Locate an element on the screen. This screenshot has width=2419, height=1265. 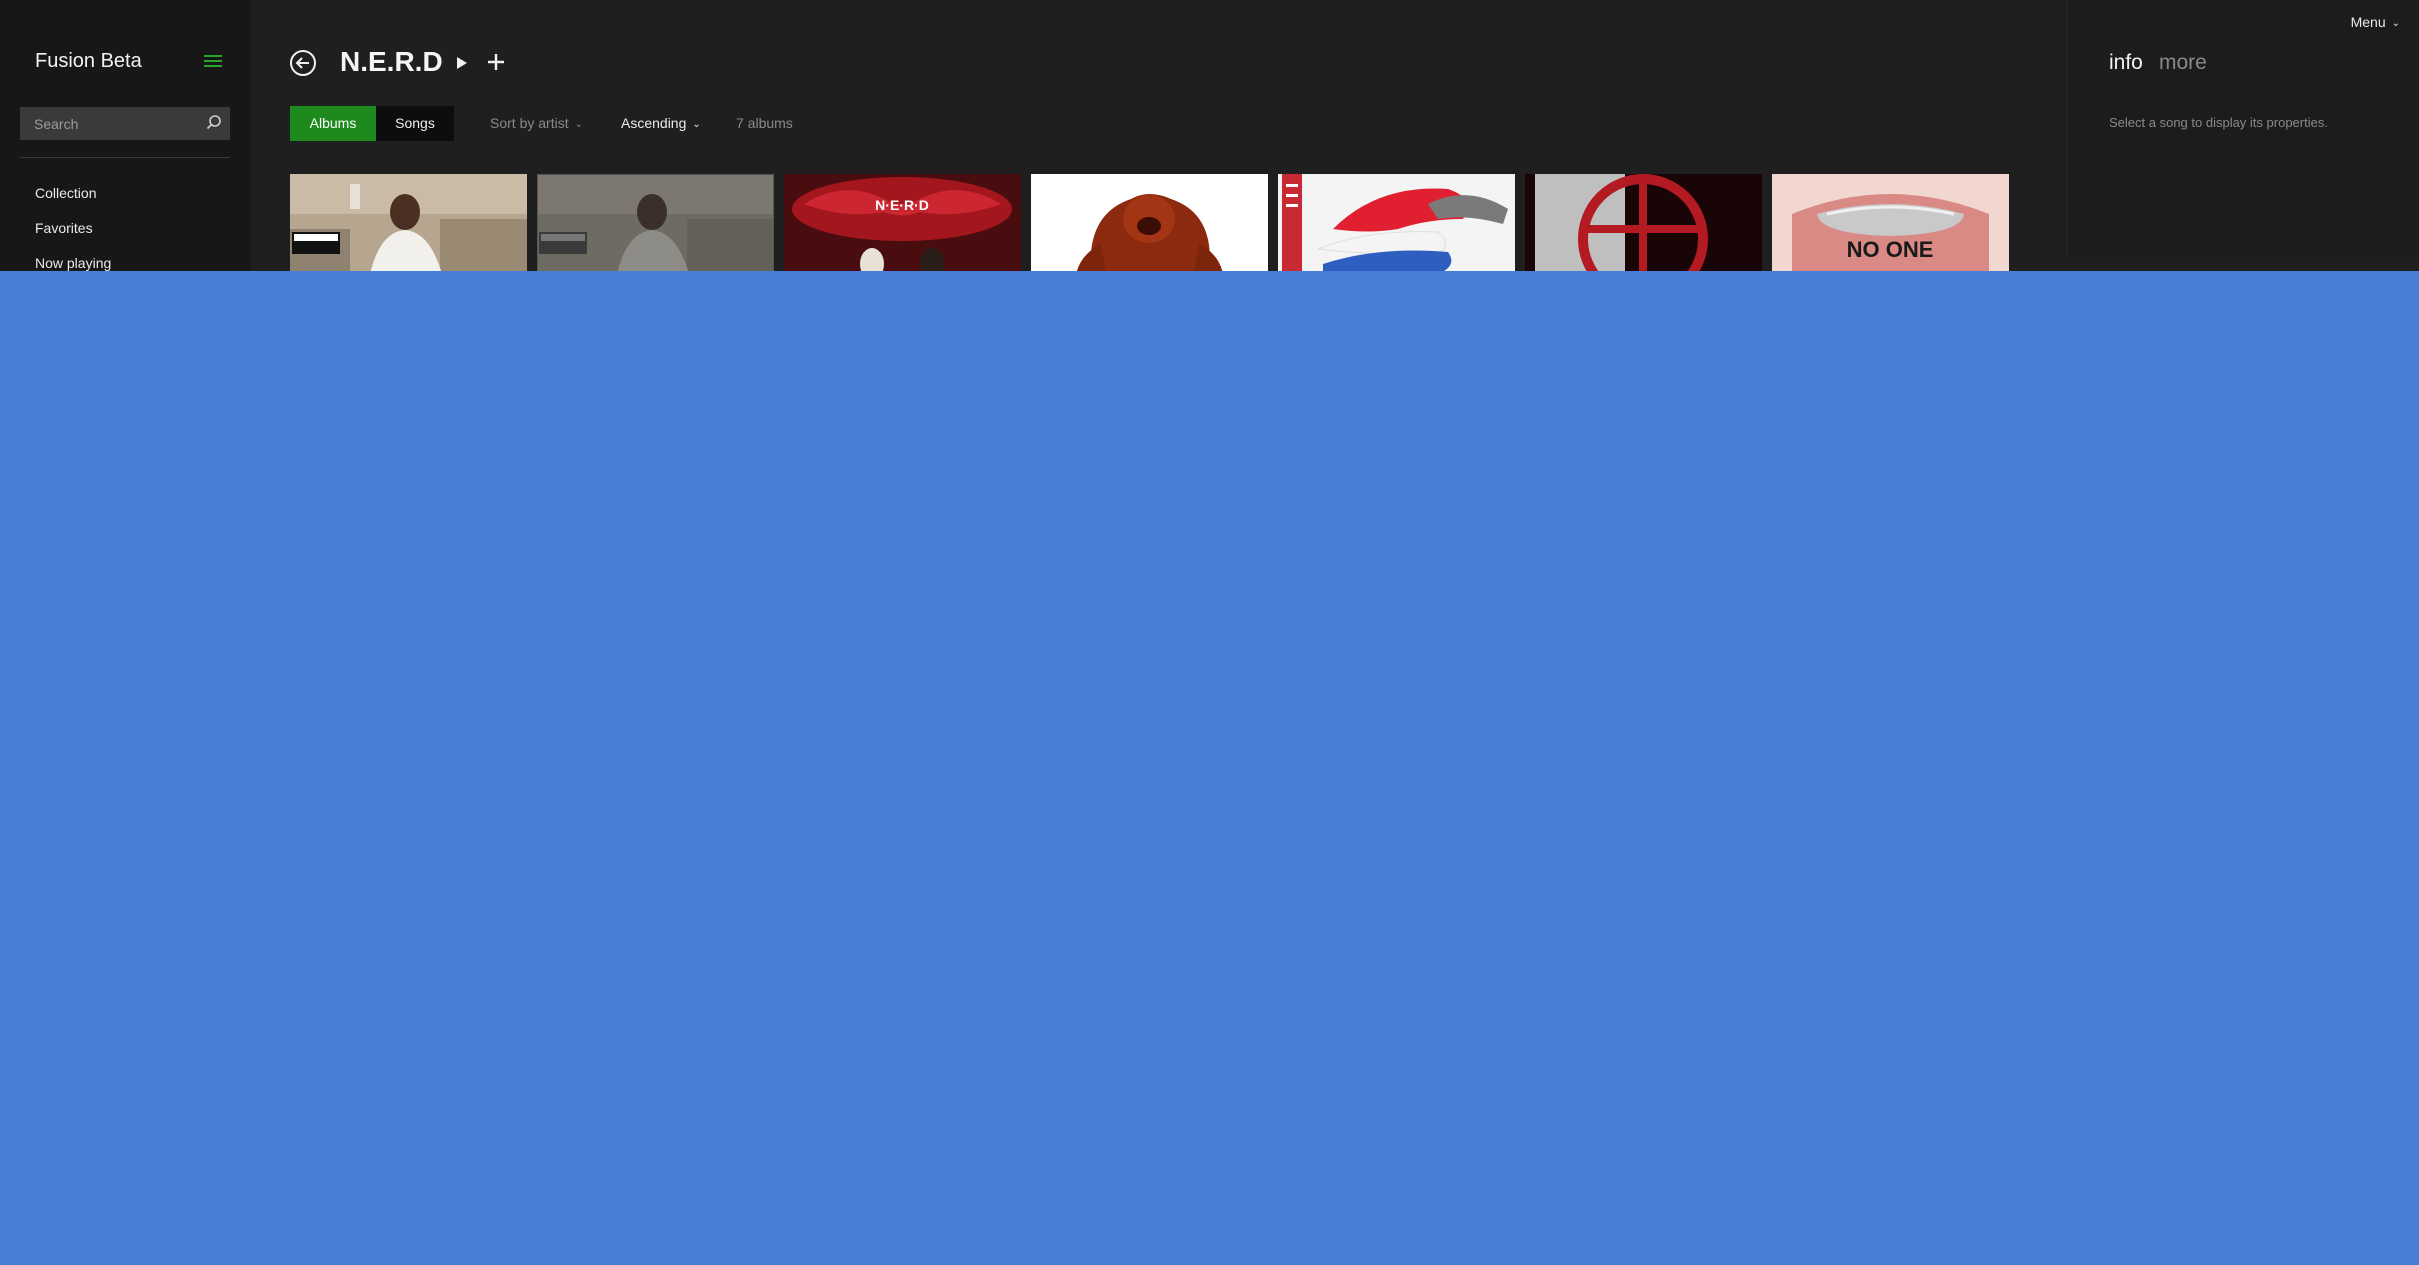
page-title: N.E.R.D is located at coordinates (391, 61).